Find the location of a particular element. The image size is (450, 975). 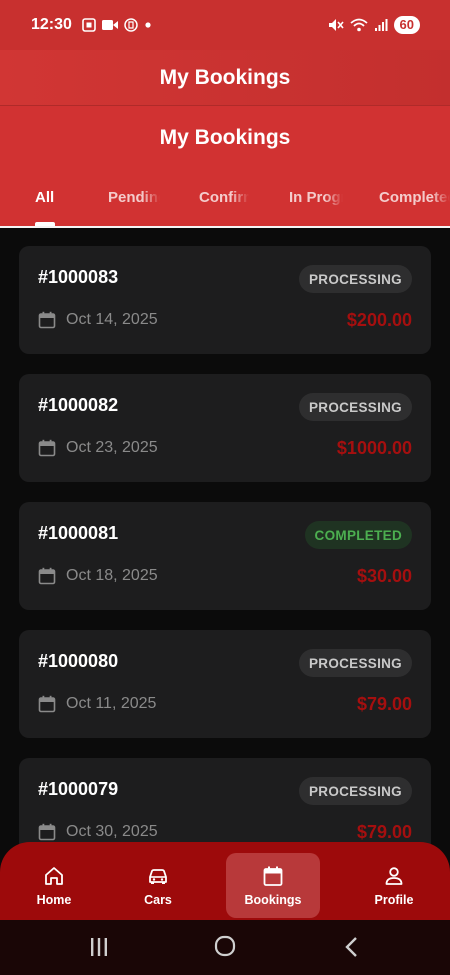

nav-label-cars: Cars is located at coordinates (158, 900).